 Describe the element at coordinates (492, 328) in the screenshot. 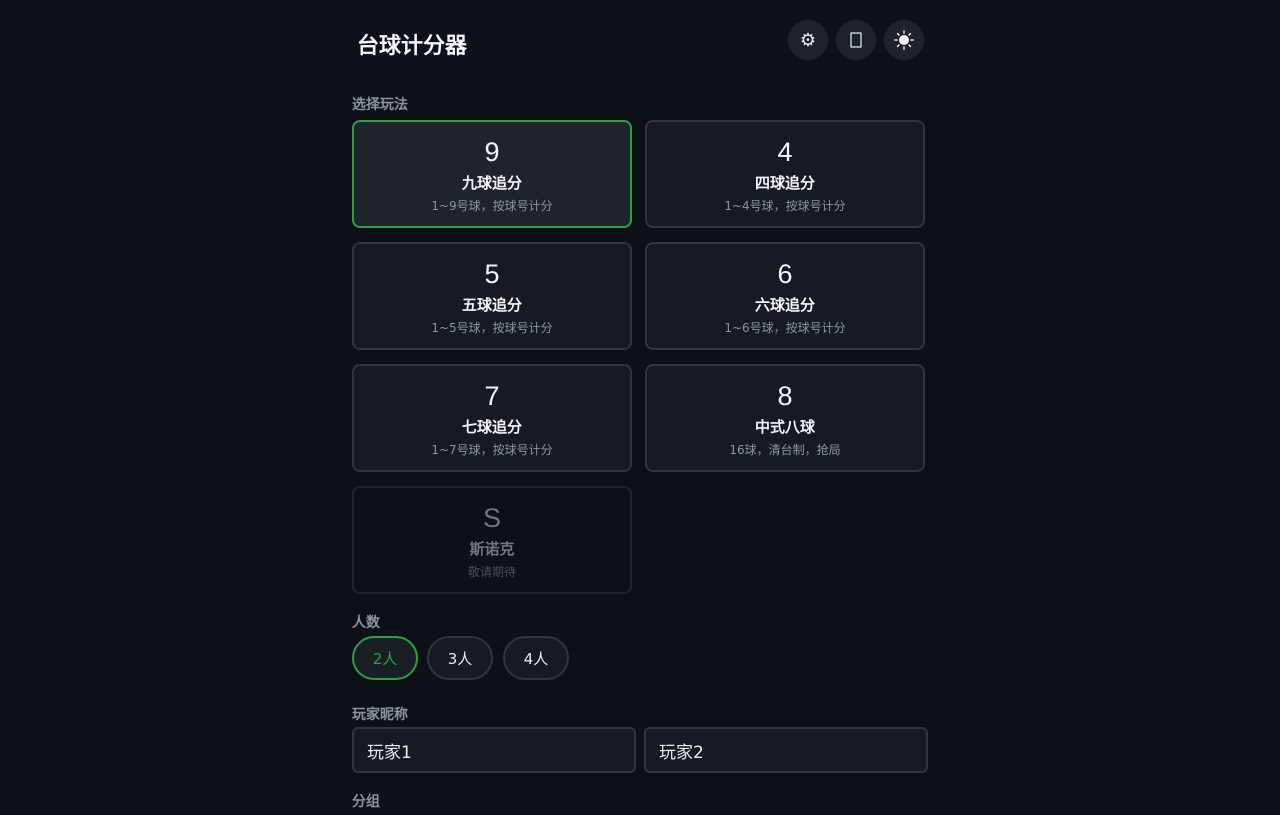

I see `mode-card-desc: 1~5号球，按球号计分` at that location.